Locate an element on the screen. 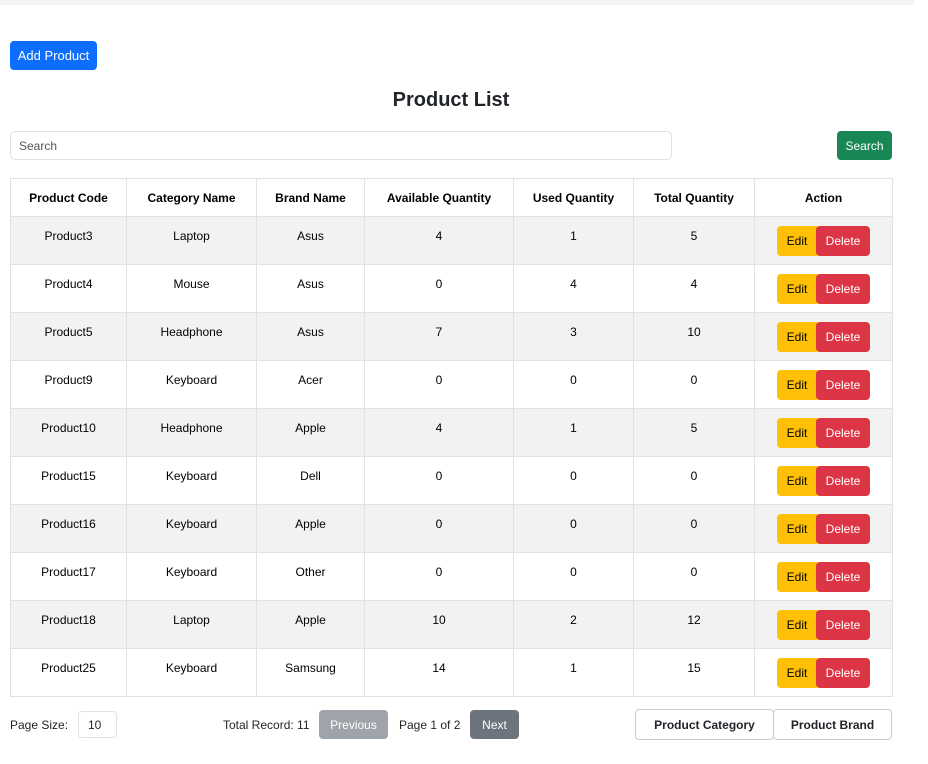 Image resolution: width=928 pixels, height=764 pixels. cell-product-code: Product3 is located at coordinates (68, 240).